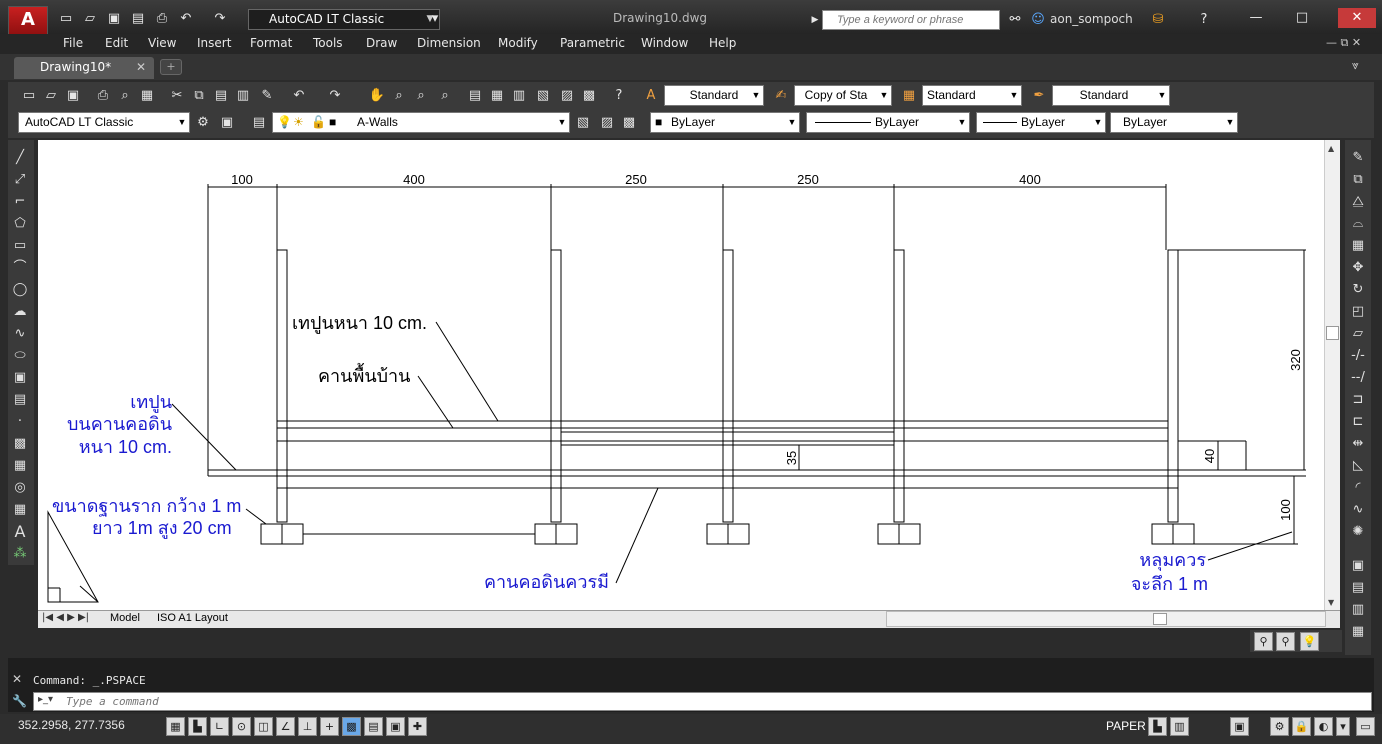 This screenshot has width=1382, height=744. I want to click on text-style-select: Standard ▼, so click(714, 95).